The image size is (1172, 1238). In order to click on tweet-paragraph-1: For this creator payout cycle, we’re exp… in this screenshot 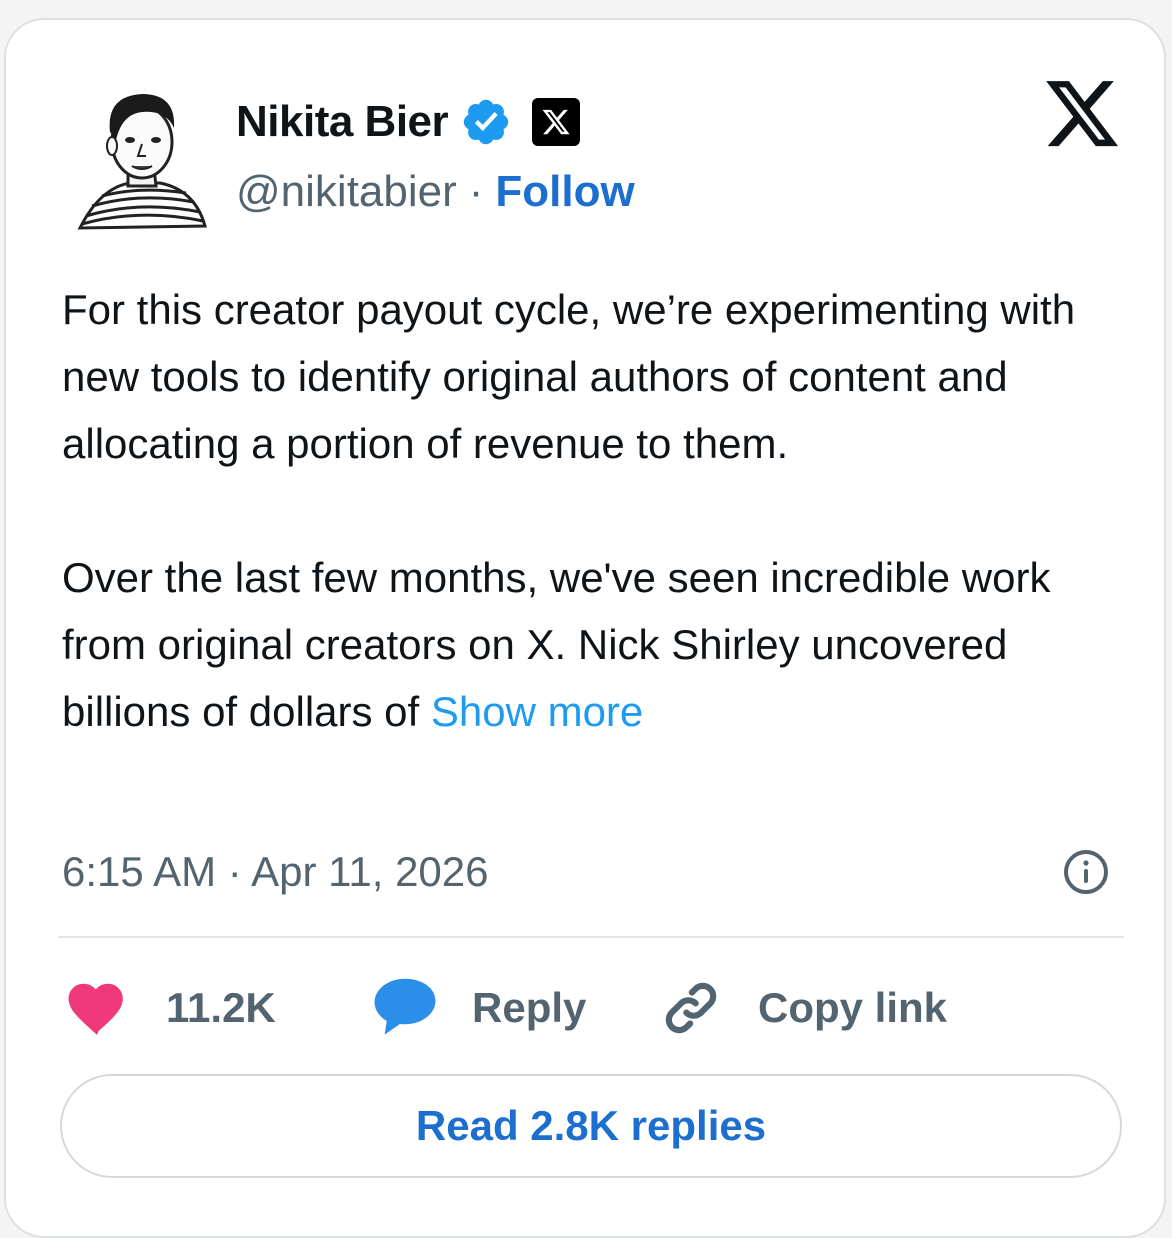, I will do `click(569, 376)`.